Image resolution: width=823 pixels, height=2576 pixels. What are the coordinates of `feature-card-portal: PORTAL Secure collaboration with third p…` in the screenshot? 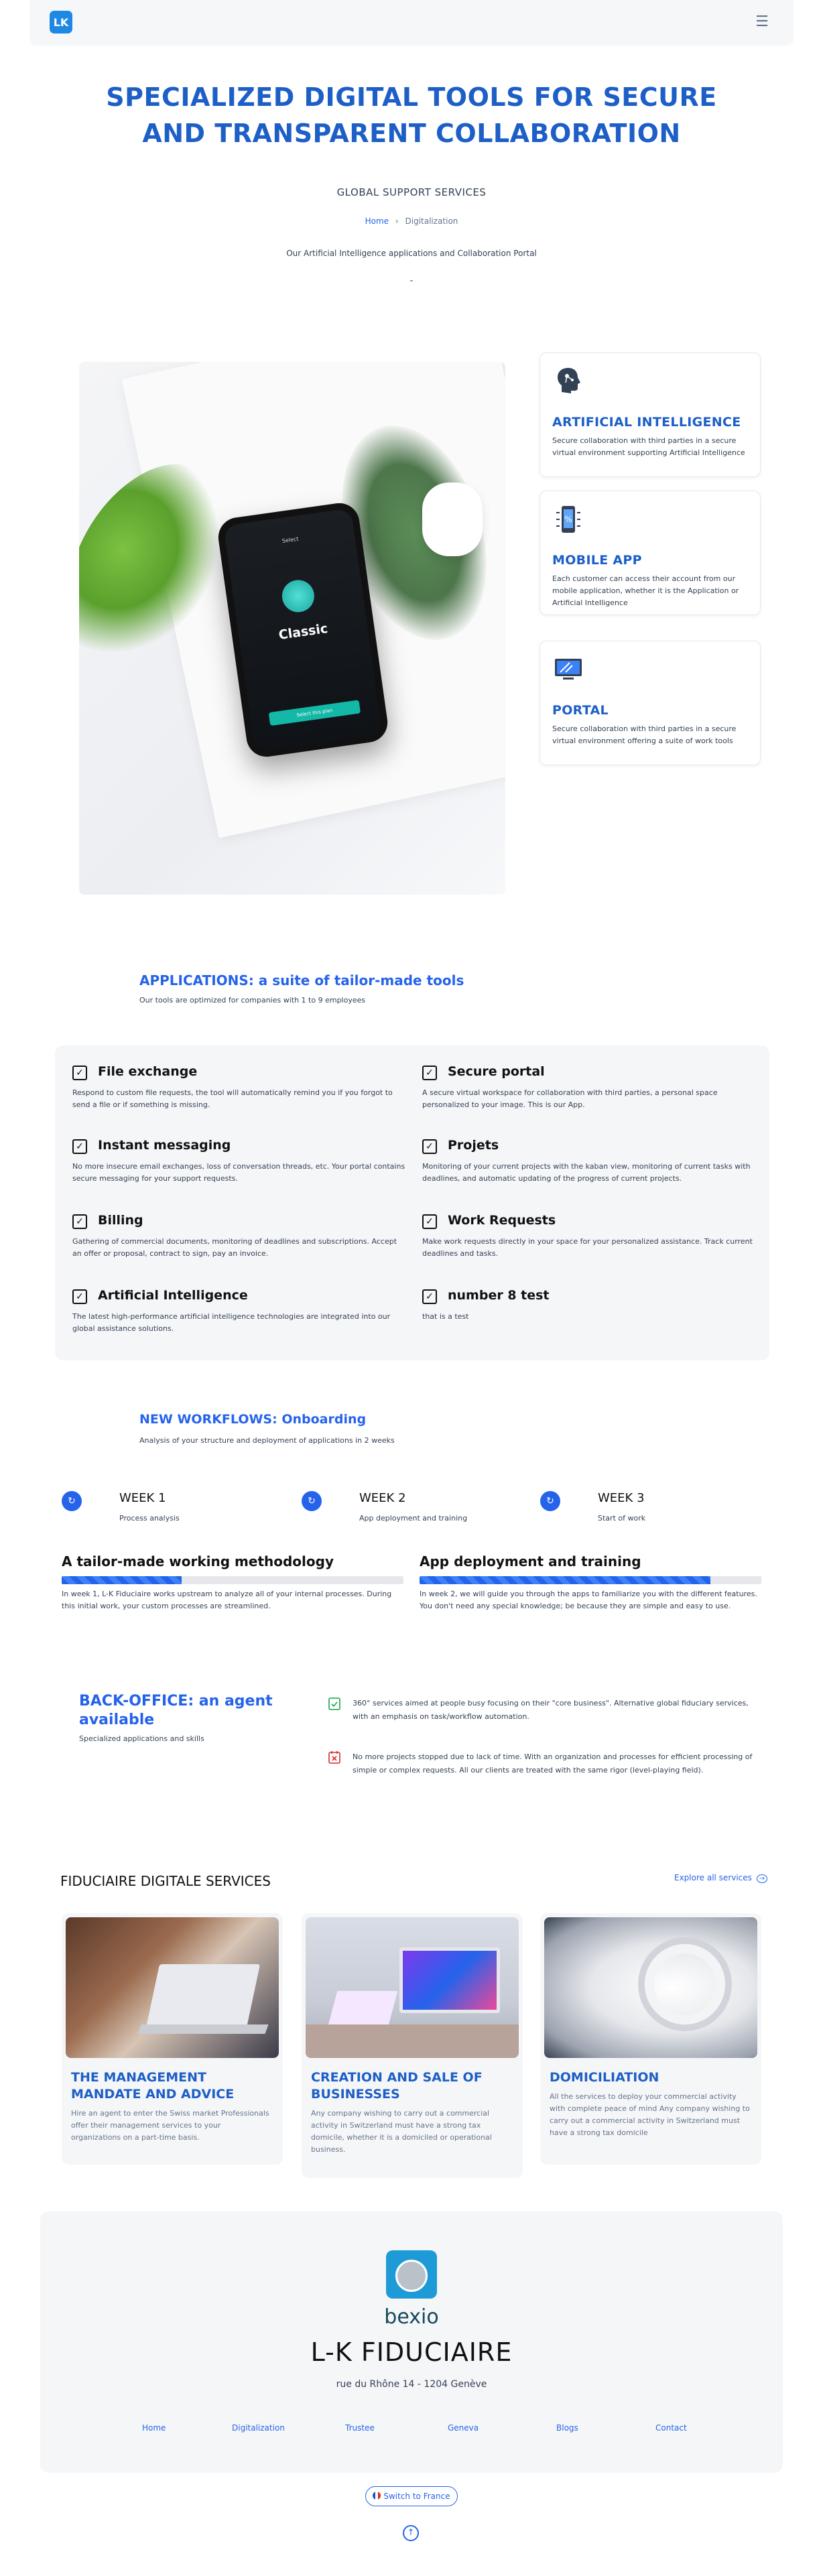 It's located at (650, 703).